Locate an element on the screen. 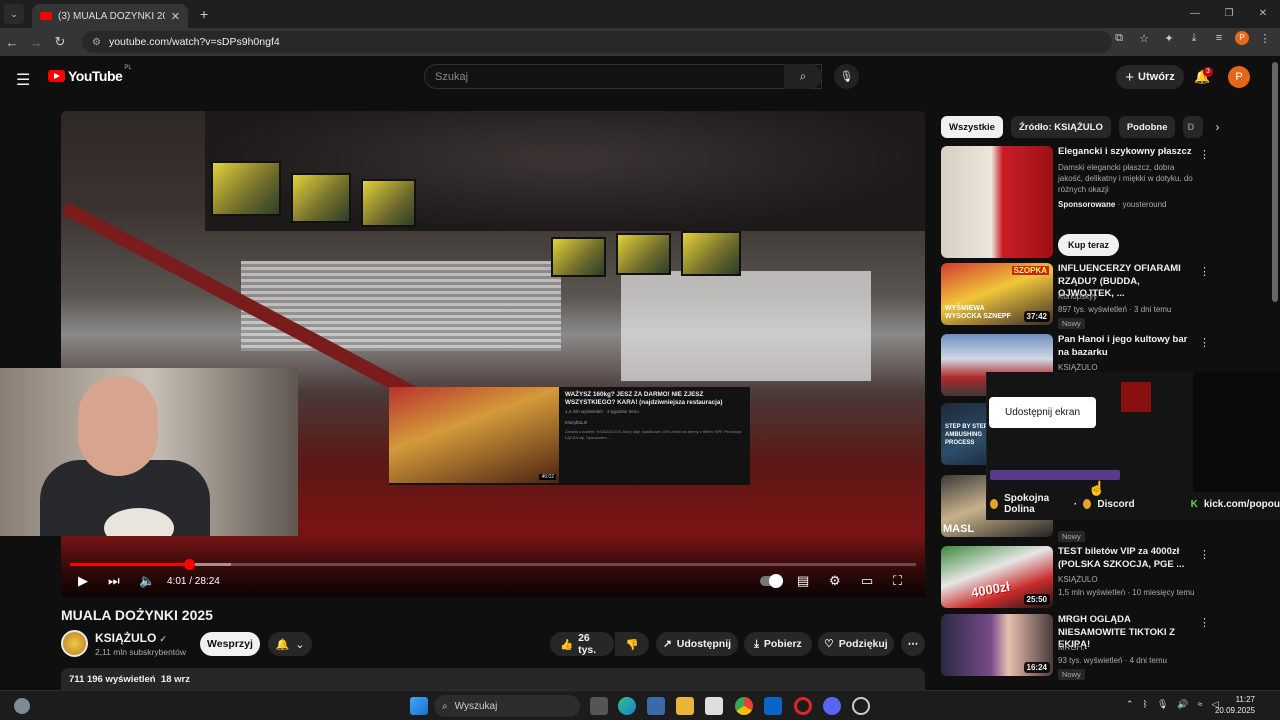 This screenshot has height=720, width=1280. next-icon: ⏭ is located at coordinates (114, 581).